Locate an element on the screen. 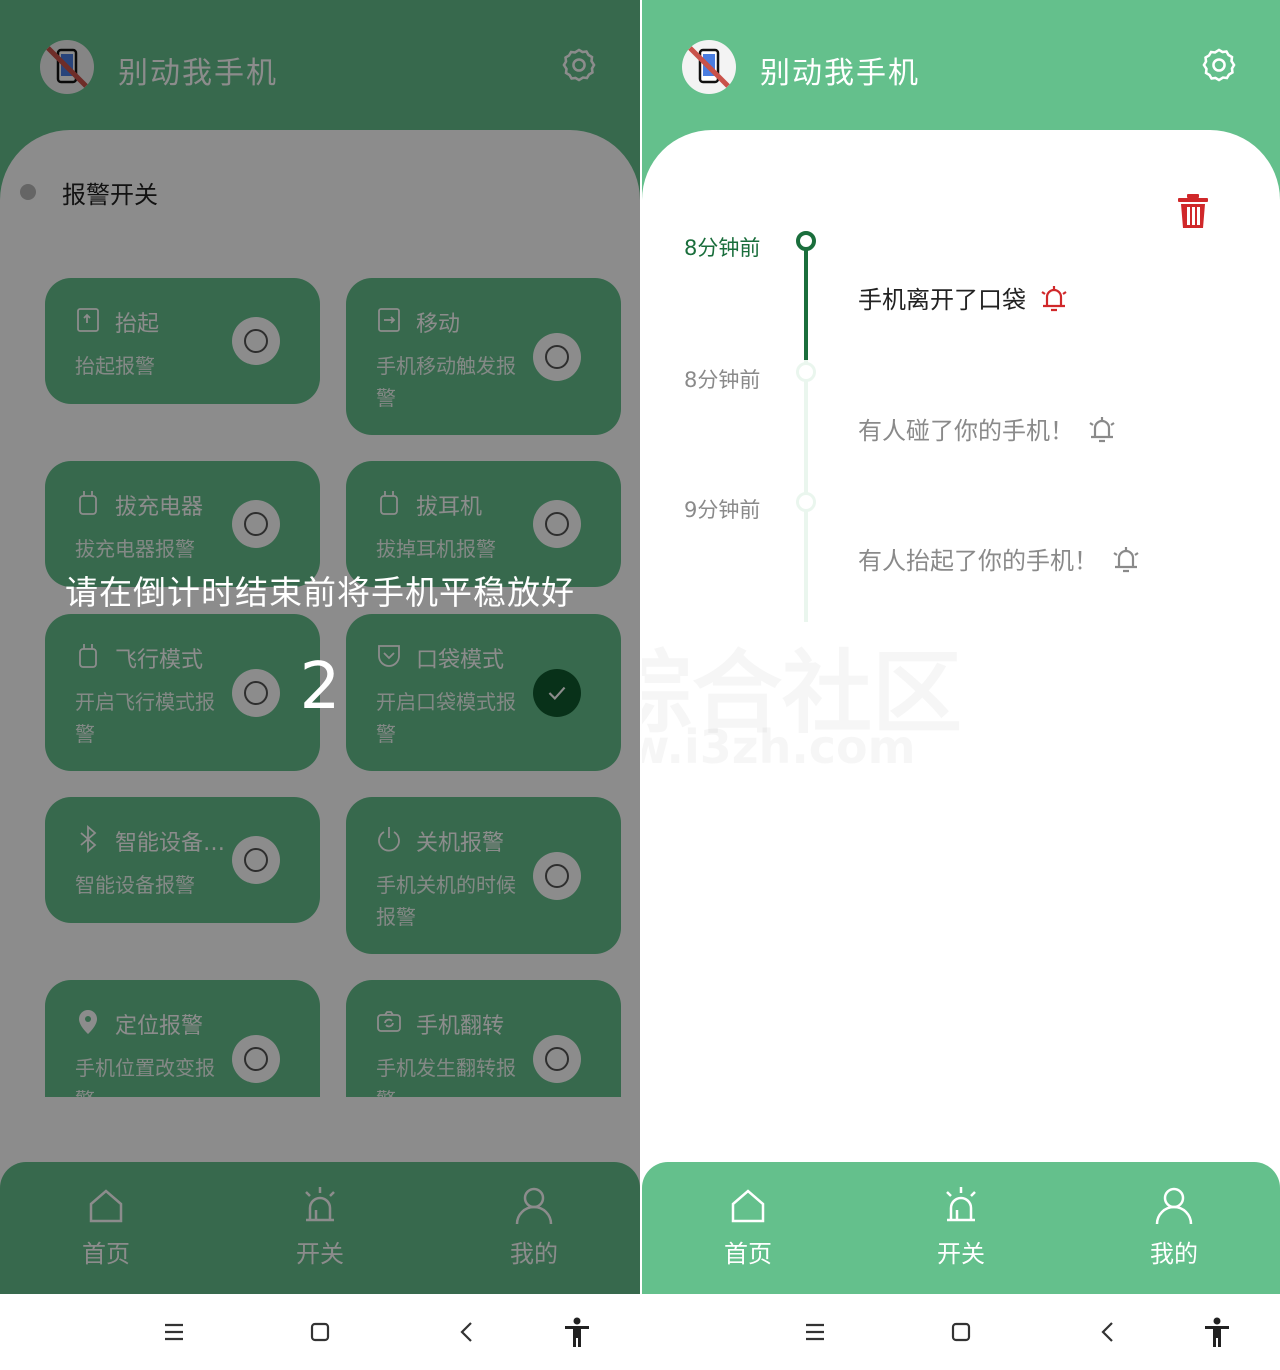 This screenshot has height=1370, width=1280. timeline-message: 手机离开了口袋 is located at coordinates (964, 297).